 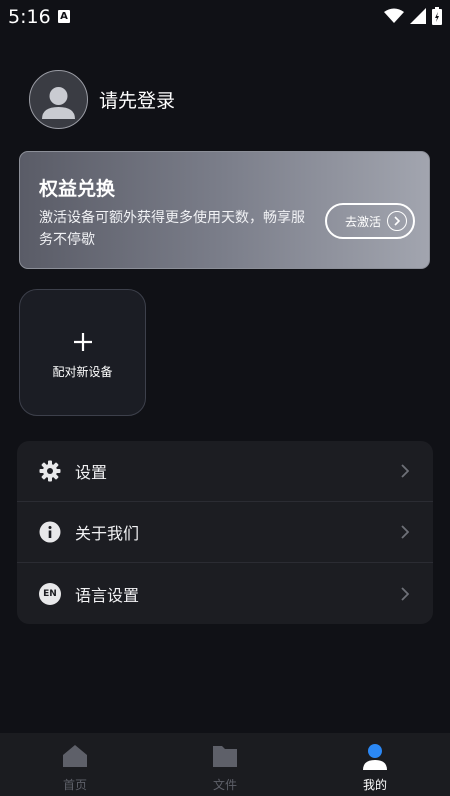 What do you see at coordinates (225, 471) in the screenshot?
I see `menu-item-settings: 设置` at bounding box center [225, 471].